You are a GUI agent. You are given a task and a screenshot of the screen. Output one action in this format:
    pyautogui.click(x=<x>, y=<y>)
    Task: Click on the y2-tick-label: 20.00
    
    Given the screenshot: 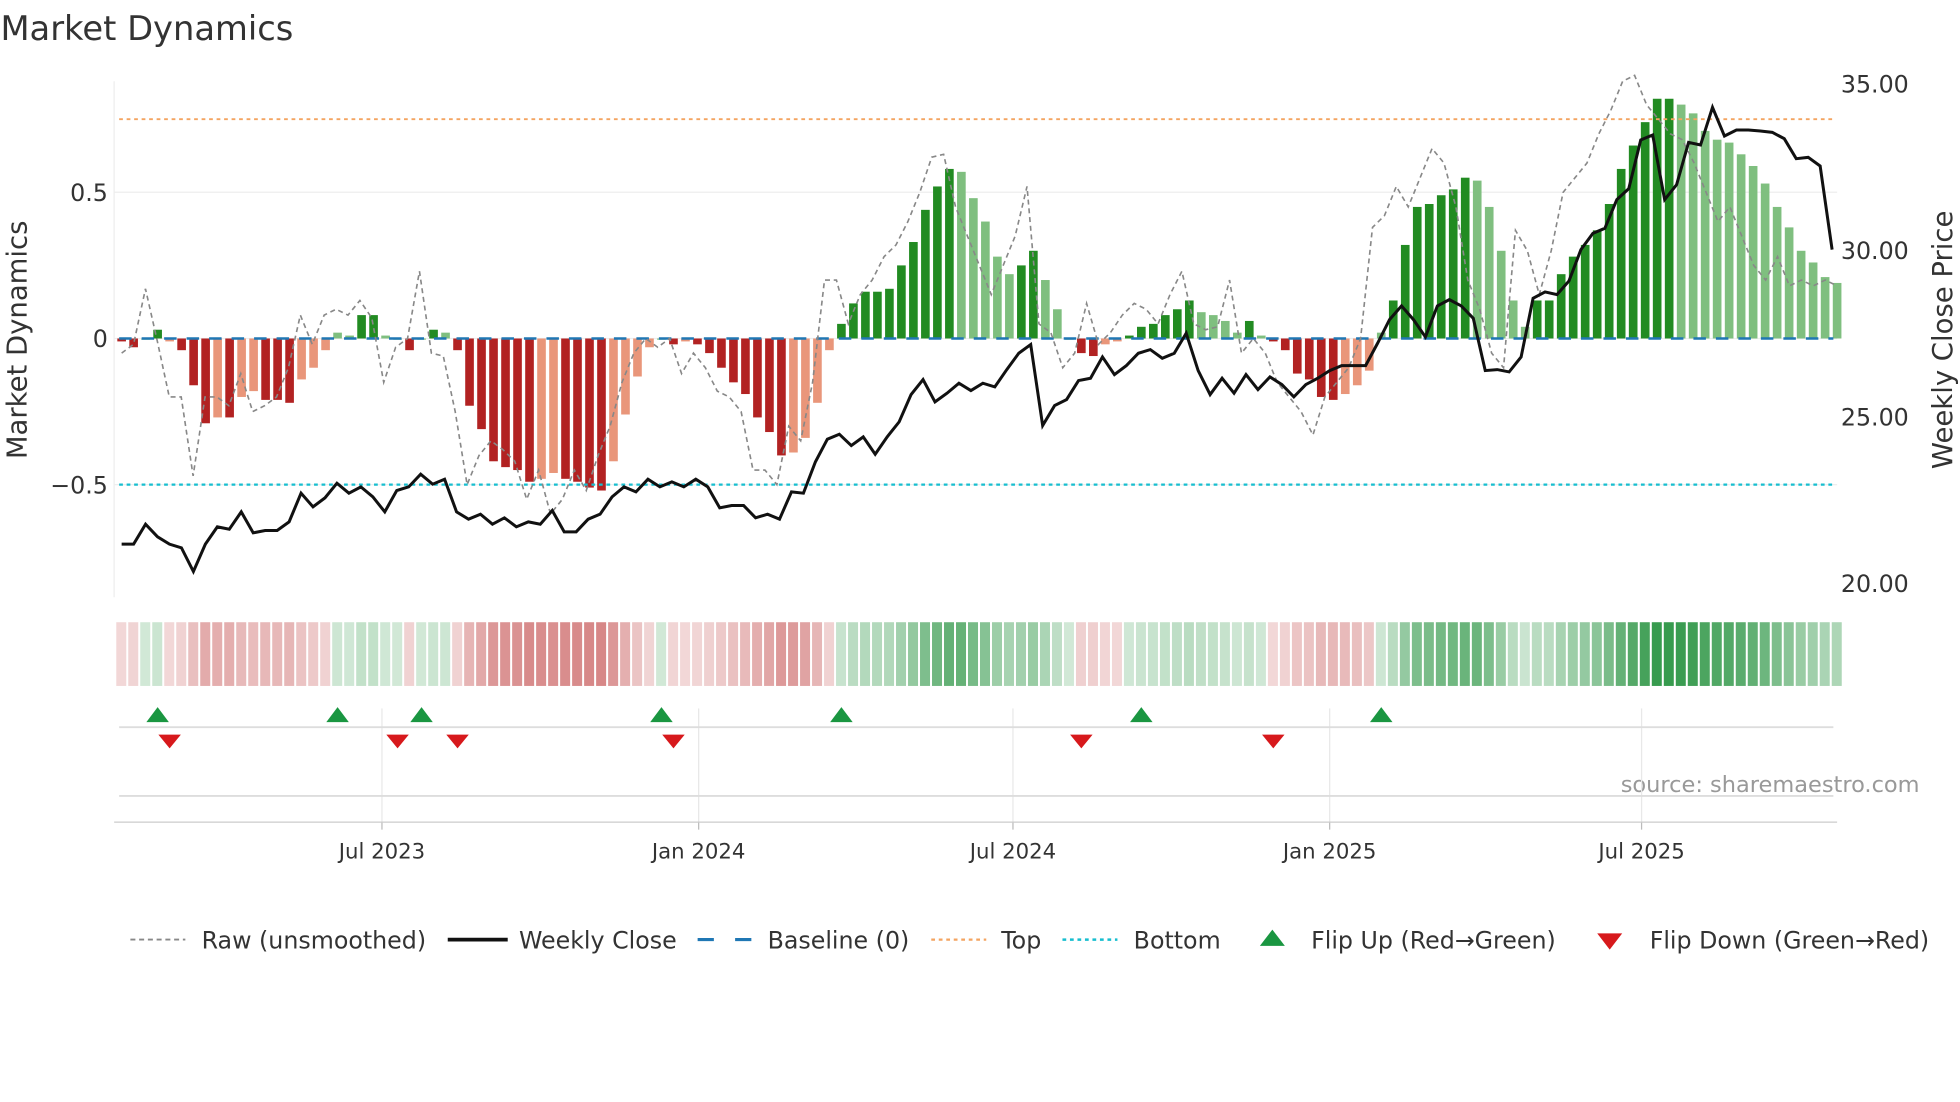 What is the action you would take?
    pyautogui.click(x=1875, y=584)
    